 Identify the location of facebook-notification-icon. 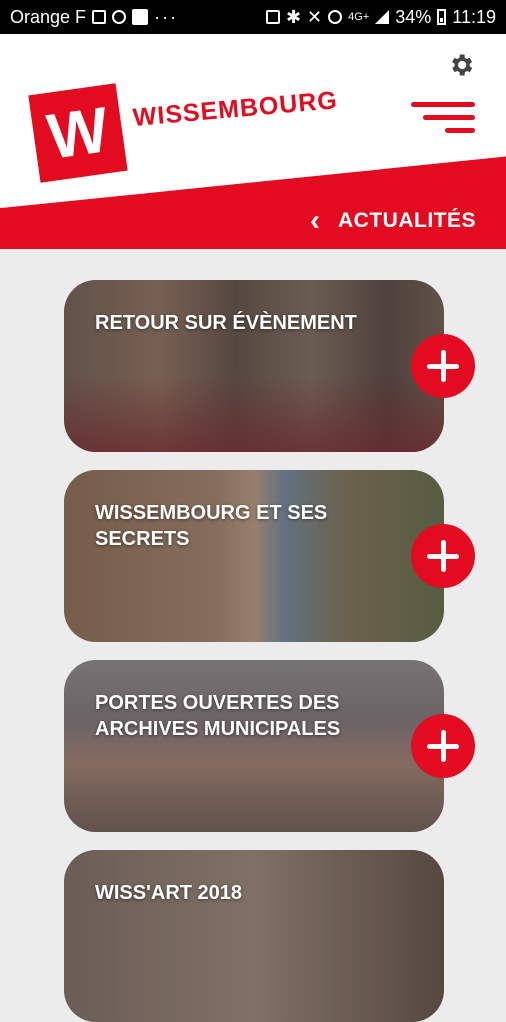
(140, 17).